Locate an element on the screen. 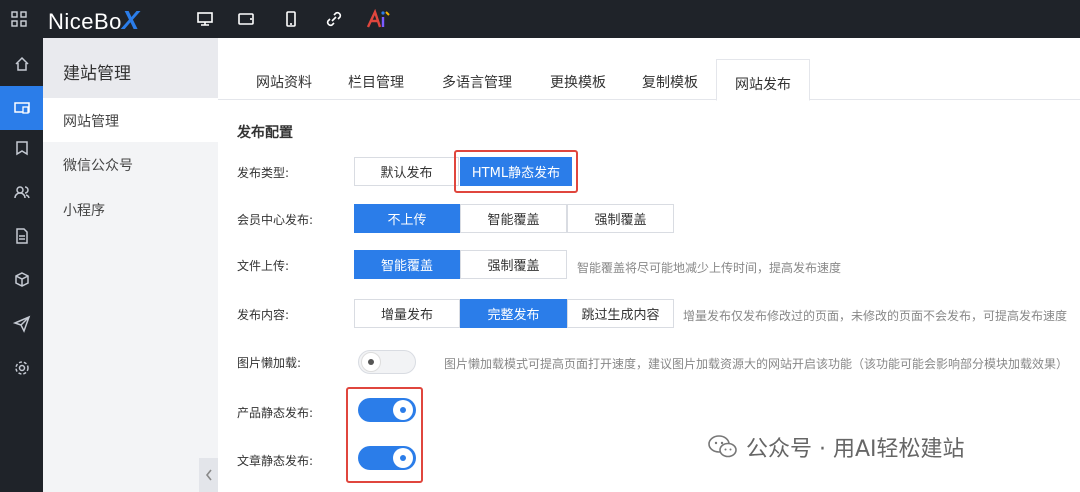  member-center-no-upload: 不上传 is located at coordinates (407, 218).